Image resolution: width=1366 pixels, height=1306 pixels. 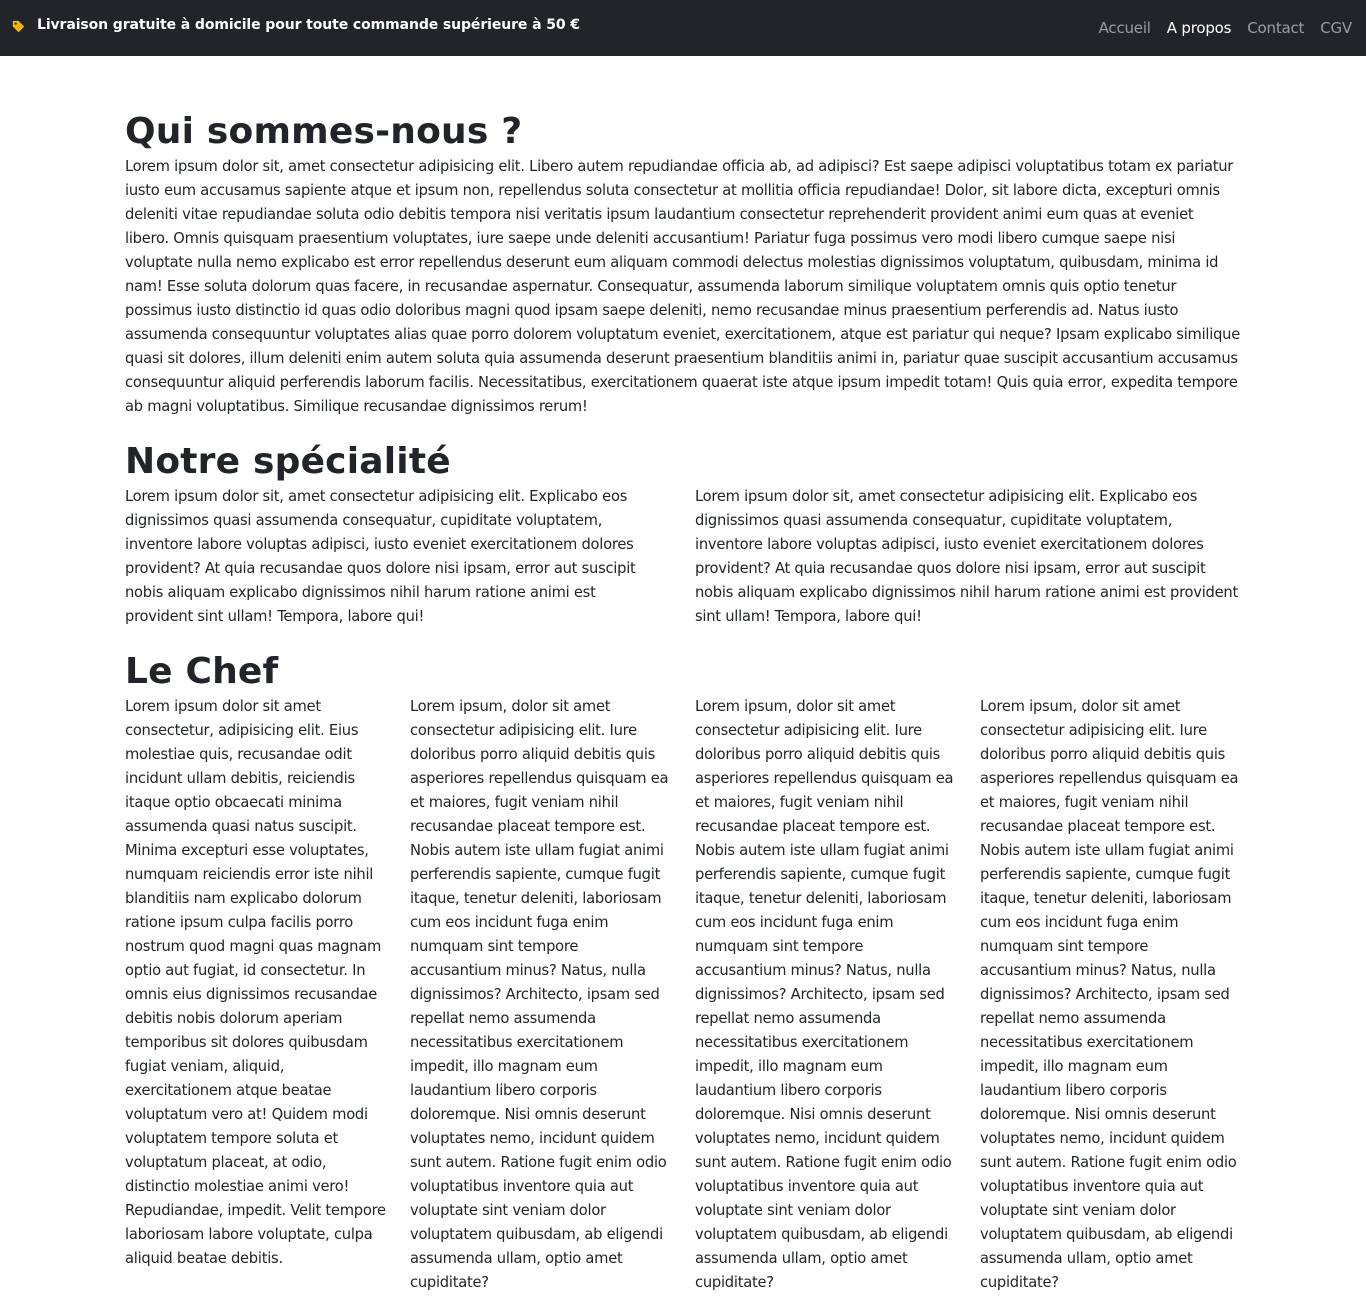 I want to click on nav-link-a-propos: A propos, so click(x=1199, y=28).